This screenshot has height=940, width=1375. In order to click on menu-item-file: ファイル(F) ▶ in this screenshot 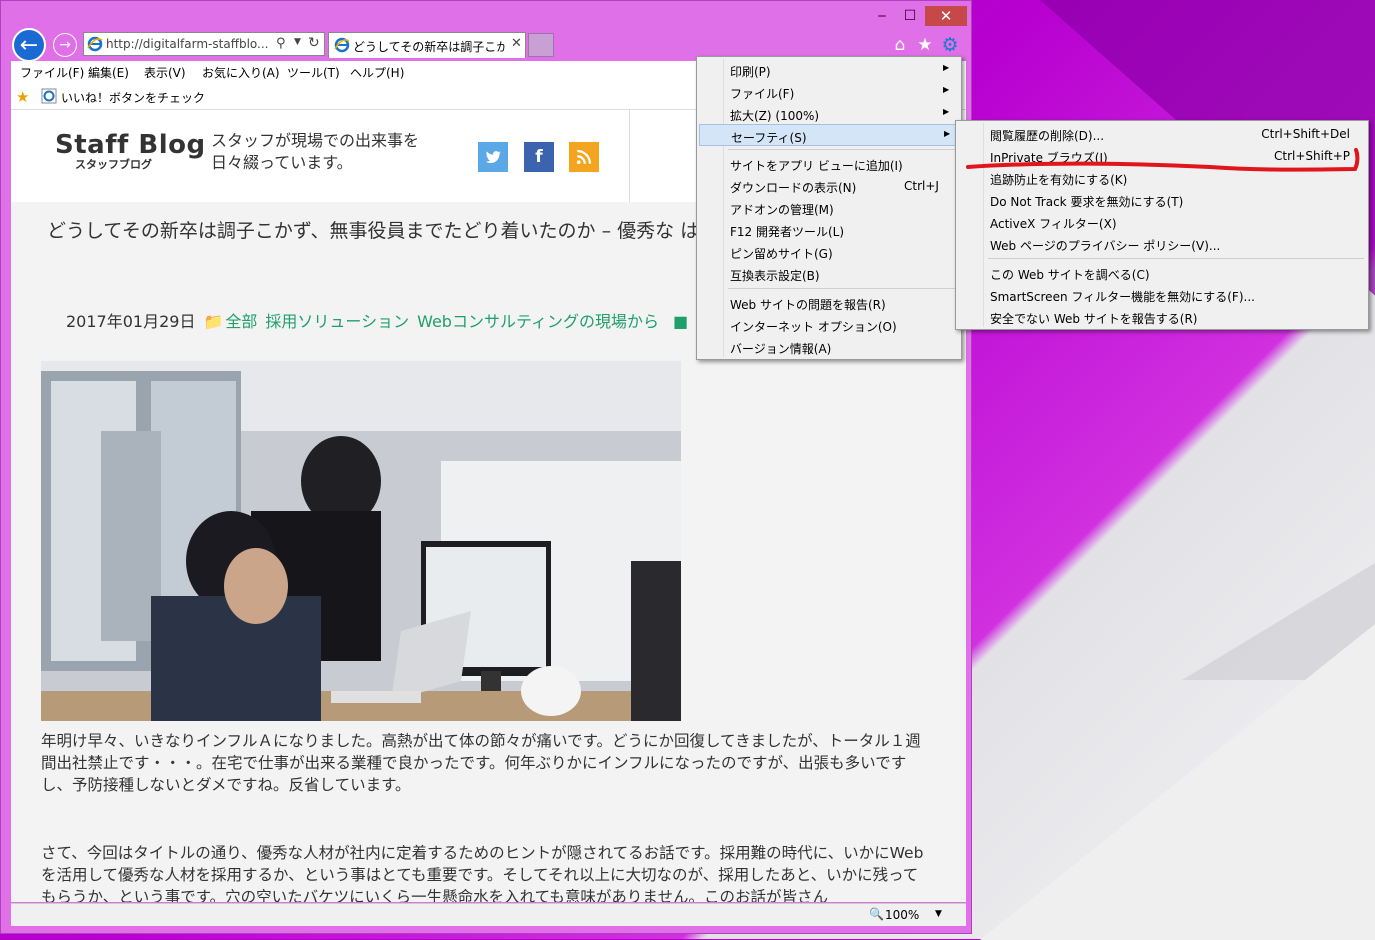, I will do `click(829, 92)`.